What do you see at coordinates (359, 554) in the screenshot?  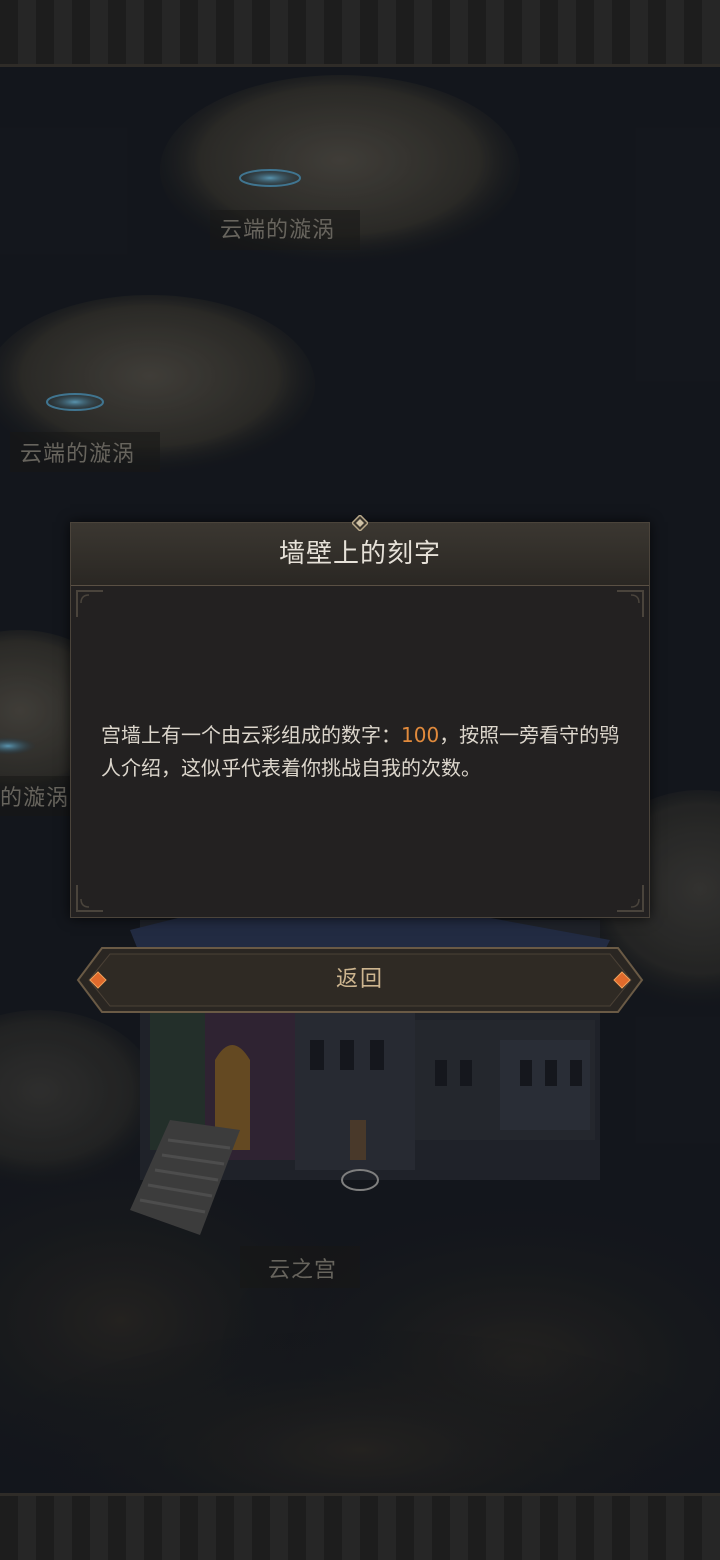 I see `dialog-title: 墙壁上的刻字` at bounding box center [359, 554].